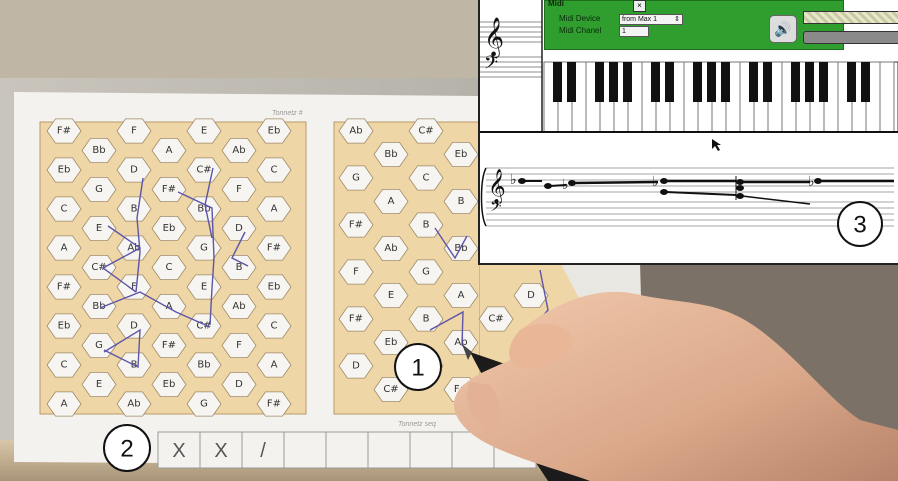 Image resolution: width=898 pixels, height=481 pixels. What do you see at coordinates (580, 30) in the screenshot?
I see `midi-channel-label: Midi Chanel` at bounding box center [580, 30].